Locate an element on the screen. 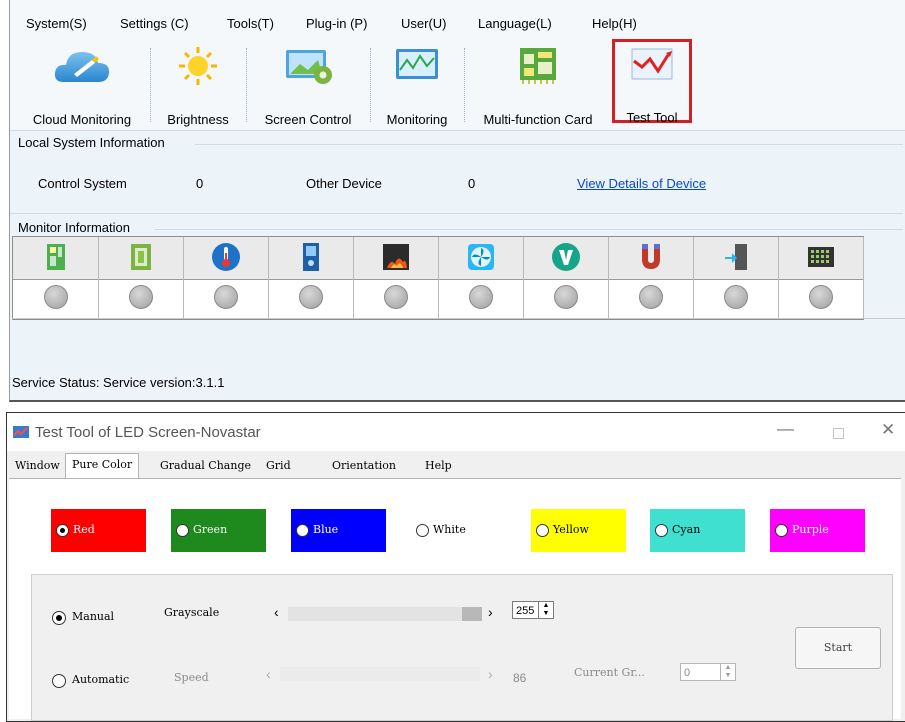 The image size is (905, 722). monitoring-button: Monitoring is located at coordinates (417, 83).